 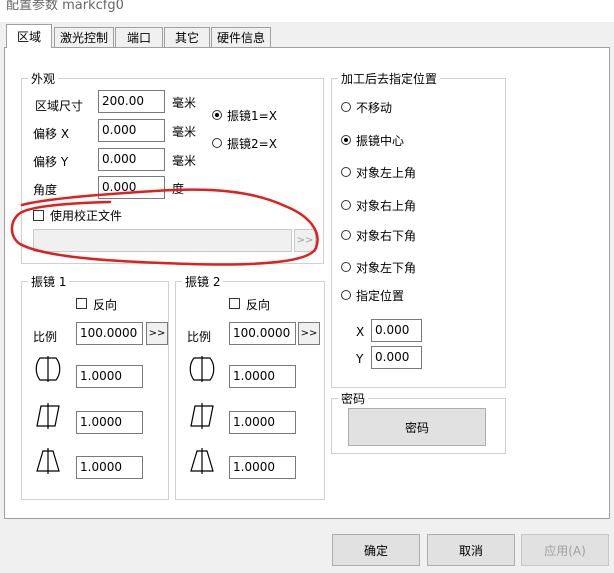 I want to click on radio-galvo-center-label: 振镜中心, so click(x=380, y=141).